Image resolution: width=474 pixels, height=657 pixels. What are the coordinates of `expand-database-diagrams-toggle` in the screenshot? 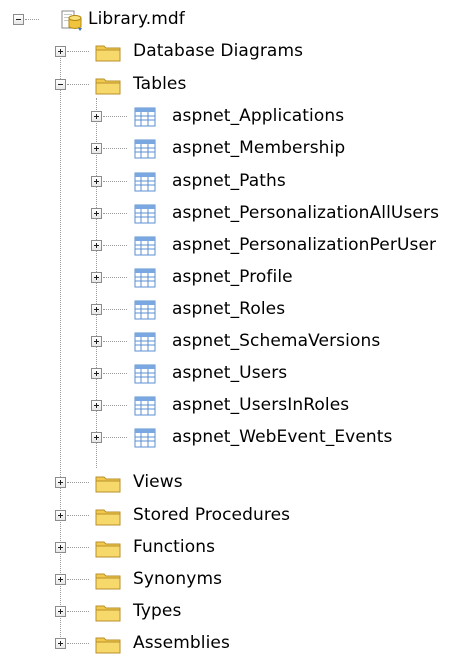 It's located at (60, 51).